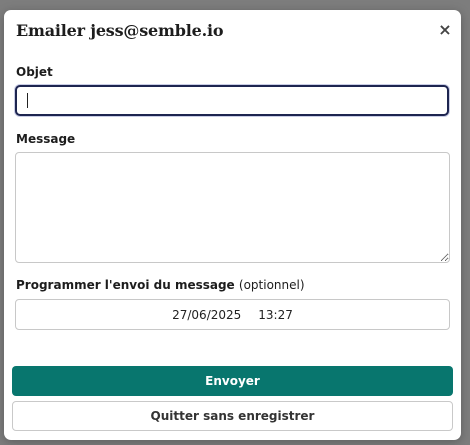 The height and width of the screenshot is (445, 470). I want to click on schedule-time: 13:27, so click(275, 315).